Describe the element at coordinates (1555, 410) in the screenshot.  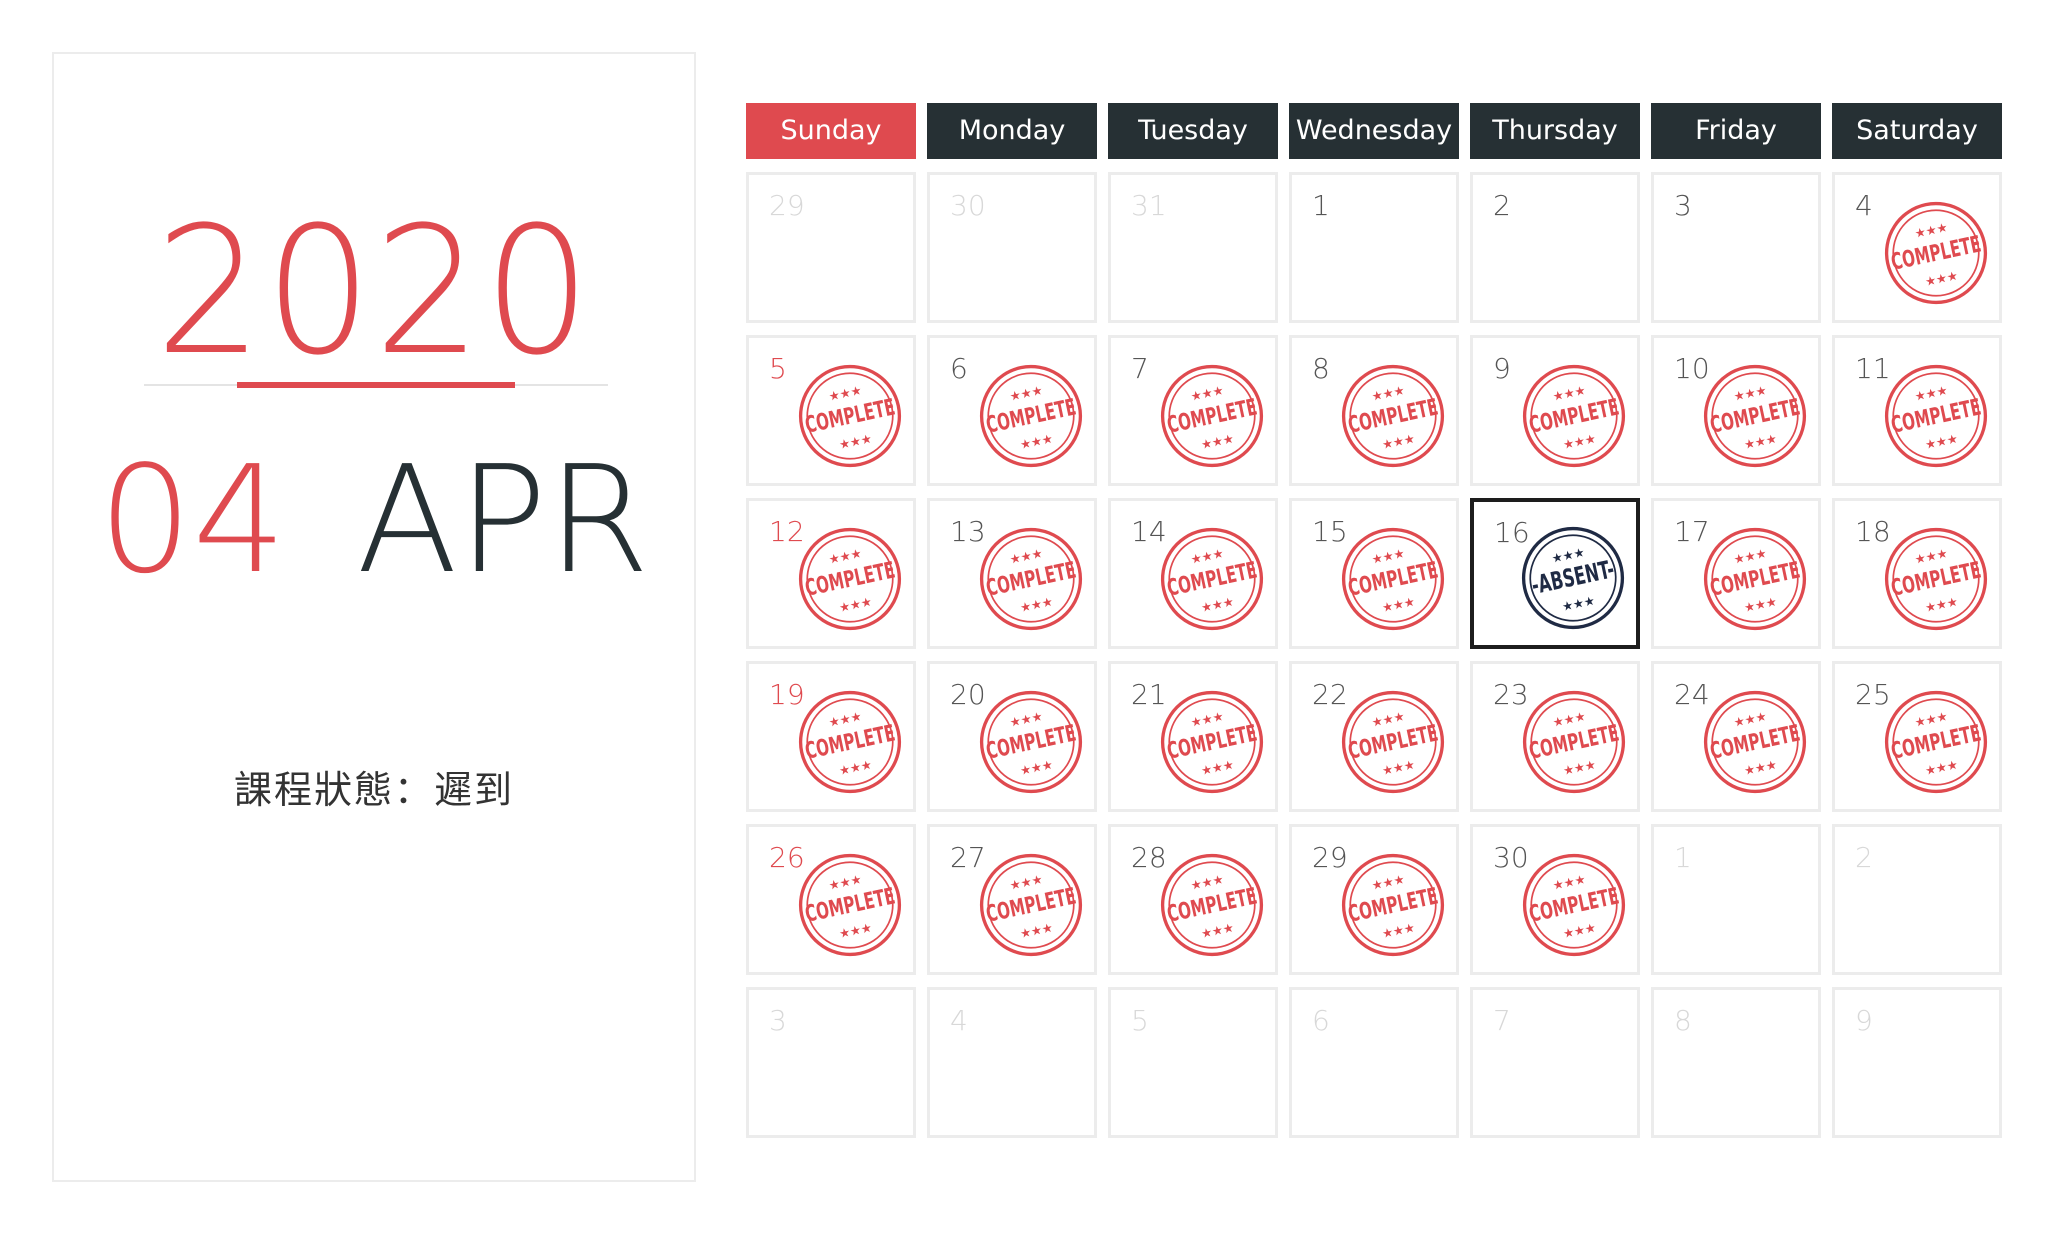
I see `calendar-day: 9 ★★★ COMPLETE ★★★` at that location.